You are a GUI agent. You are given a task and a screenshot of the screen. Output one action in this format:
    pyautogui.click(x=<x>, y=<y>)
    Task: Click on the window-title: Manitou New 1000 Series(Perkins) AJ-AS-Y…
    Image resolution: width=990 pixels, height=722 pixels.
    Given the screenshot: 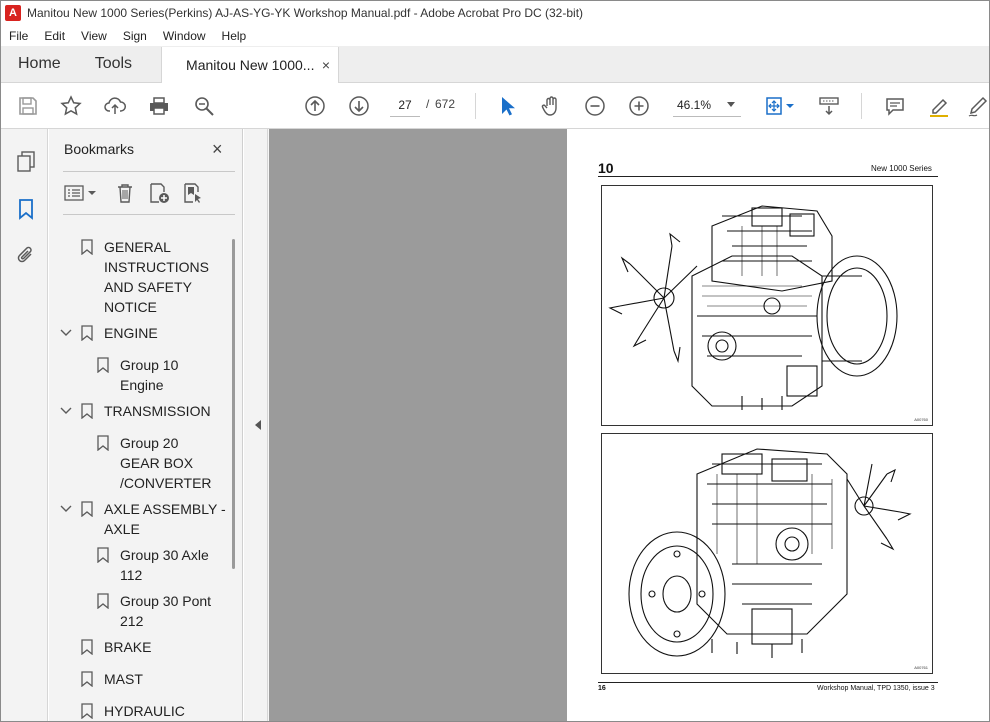 What is the action you would take?
    pyautogui.click(x=305, y=13)
    